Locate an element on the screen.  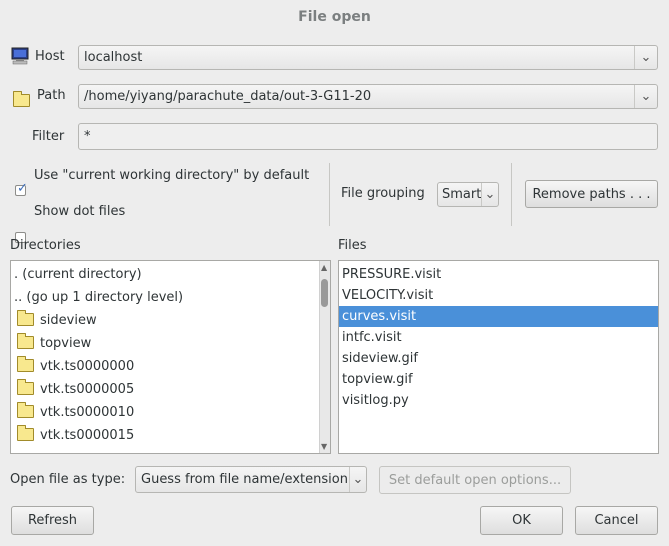
host-combo: localhost ⌄ is located at coordinates (368, 57).